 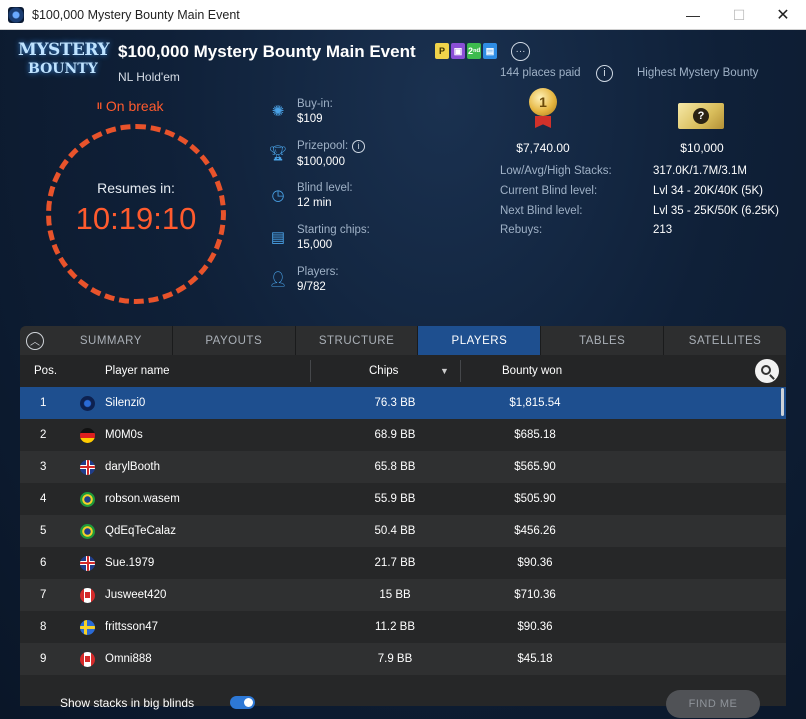 What do you see at coordinates (136, 188) in the screenshot?
I see `resumes-label: Resumes in:` at bounding box center [136, 188].